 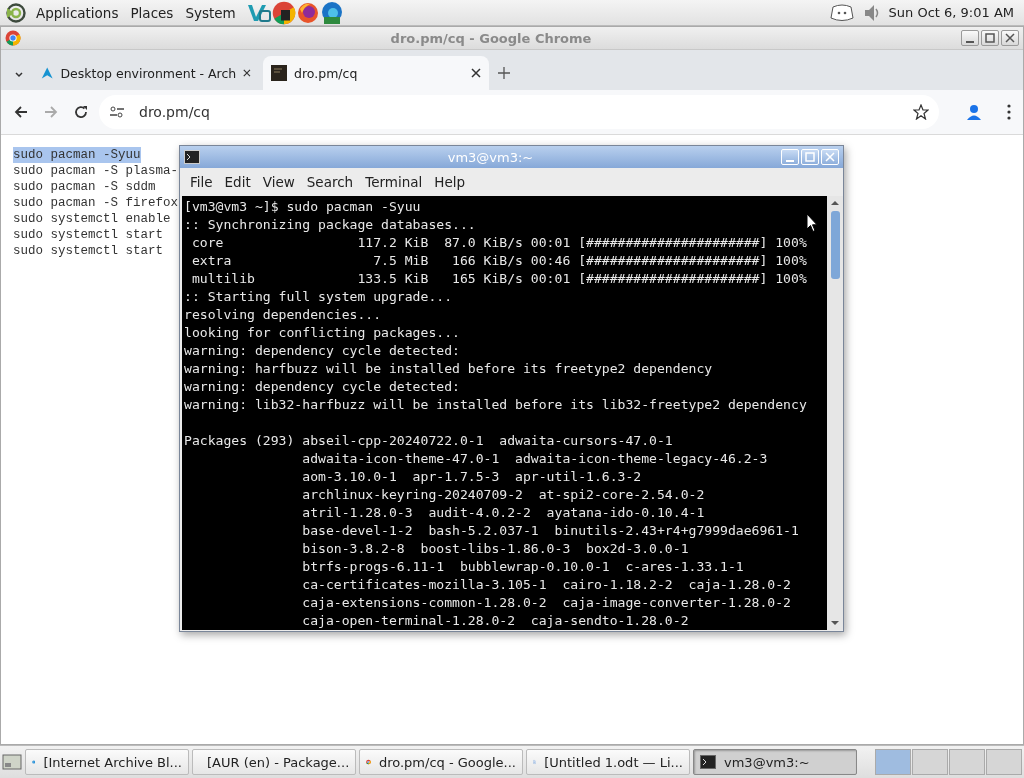 I want to click on reload-icon, so click(x=81, y=112).